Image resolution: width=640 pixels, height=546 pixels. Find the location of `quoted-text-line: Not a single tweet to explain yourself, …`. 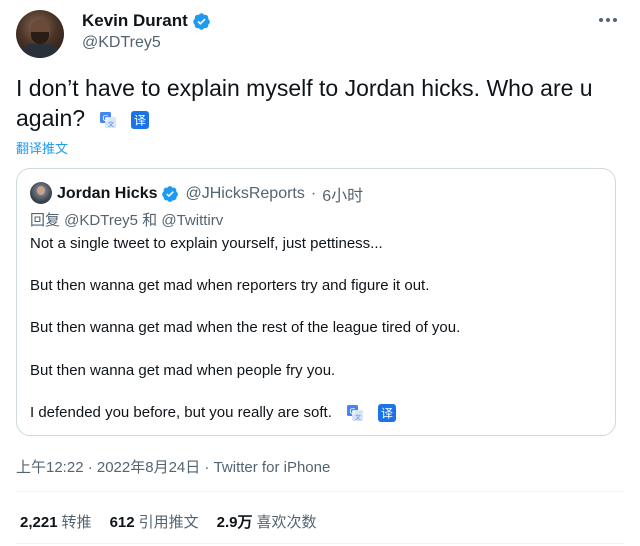

quoted-text-line: Not a single tweet to explain yourself, … is located at coordinates (206, 243).